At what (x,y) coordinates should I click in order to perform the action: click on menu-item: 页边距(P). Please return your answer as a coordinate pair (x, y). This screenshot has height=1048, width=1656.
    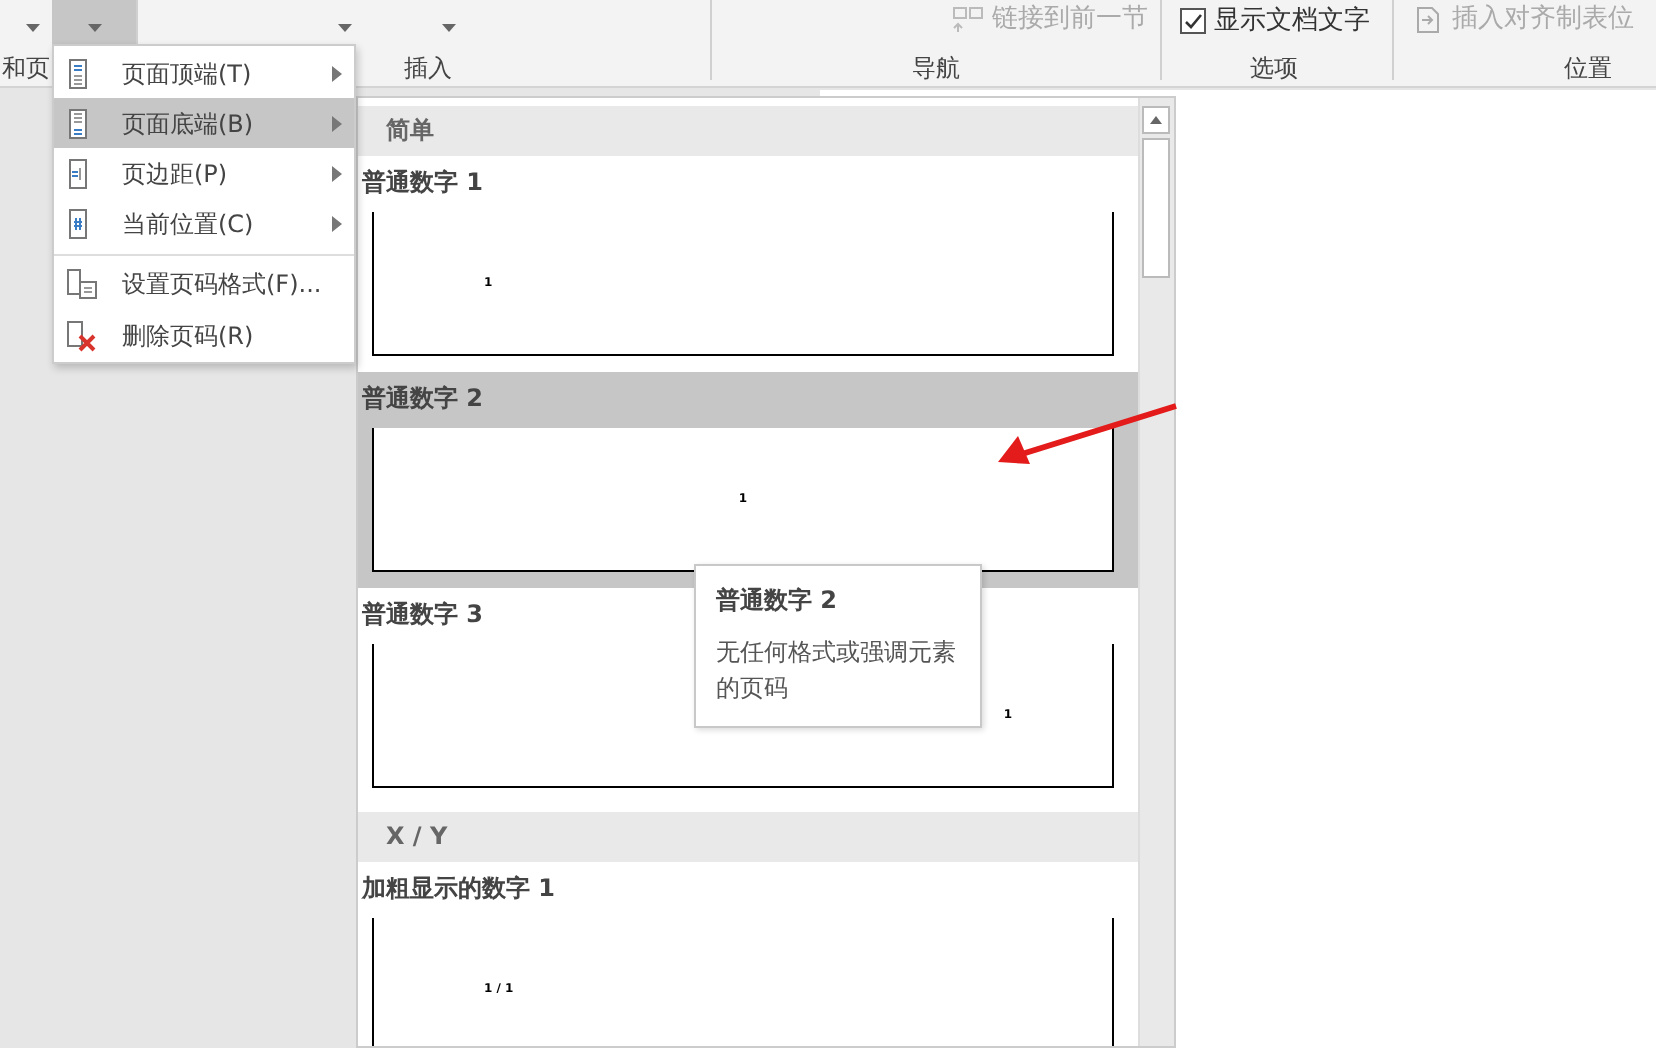
    Looking at the image, I should click on (204, 173).